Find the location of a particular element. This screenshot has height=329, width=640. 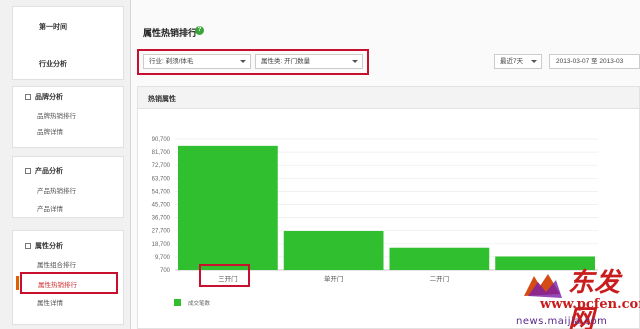

legend-swatch is located at coordinates (177, 302).